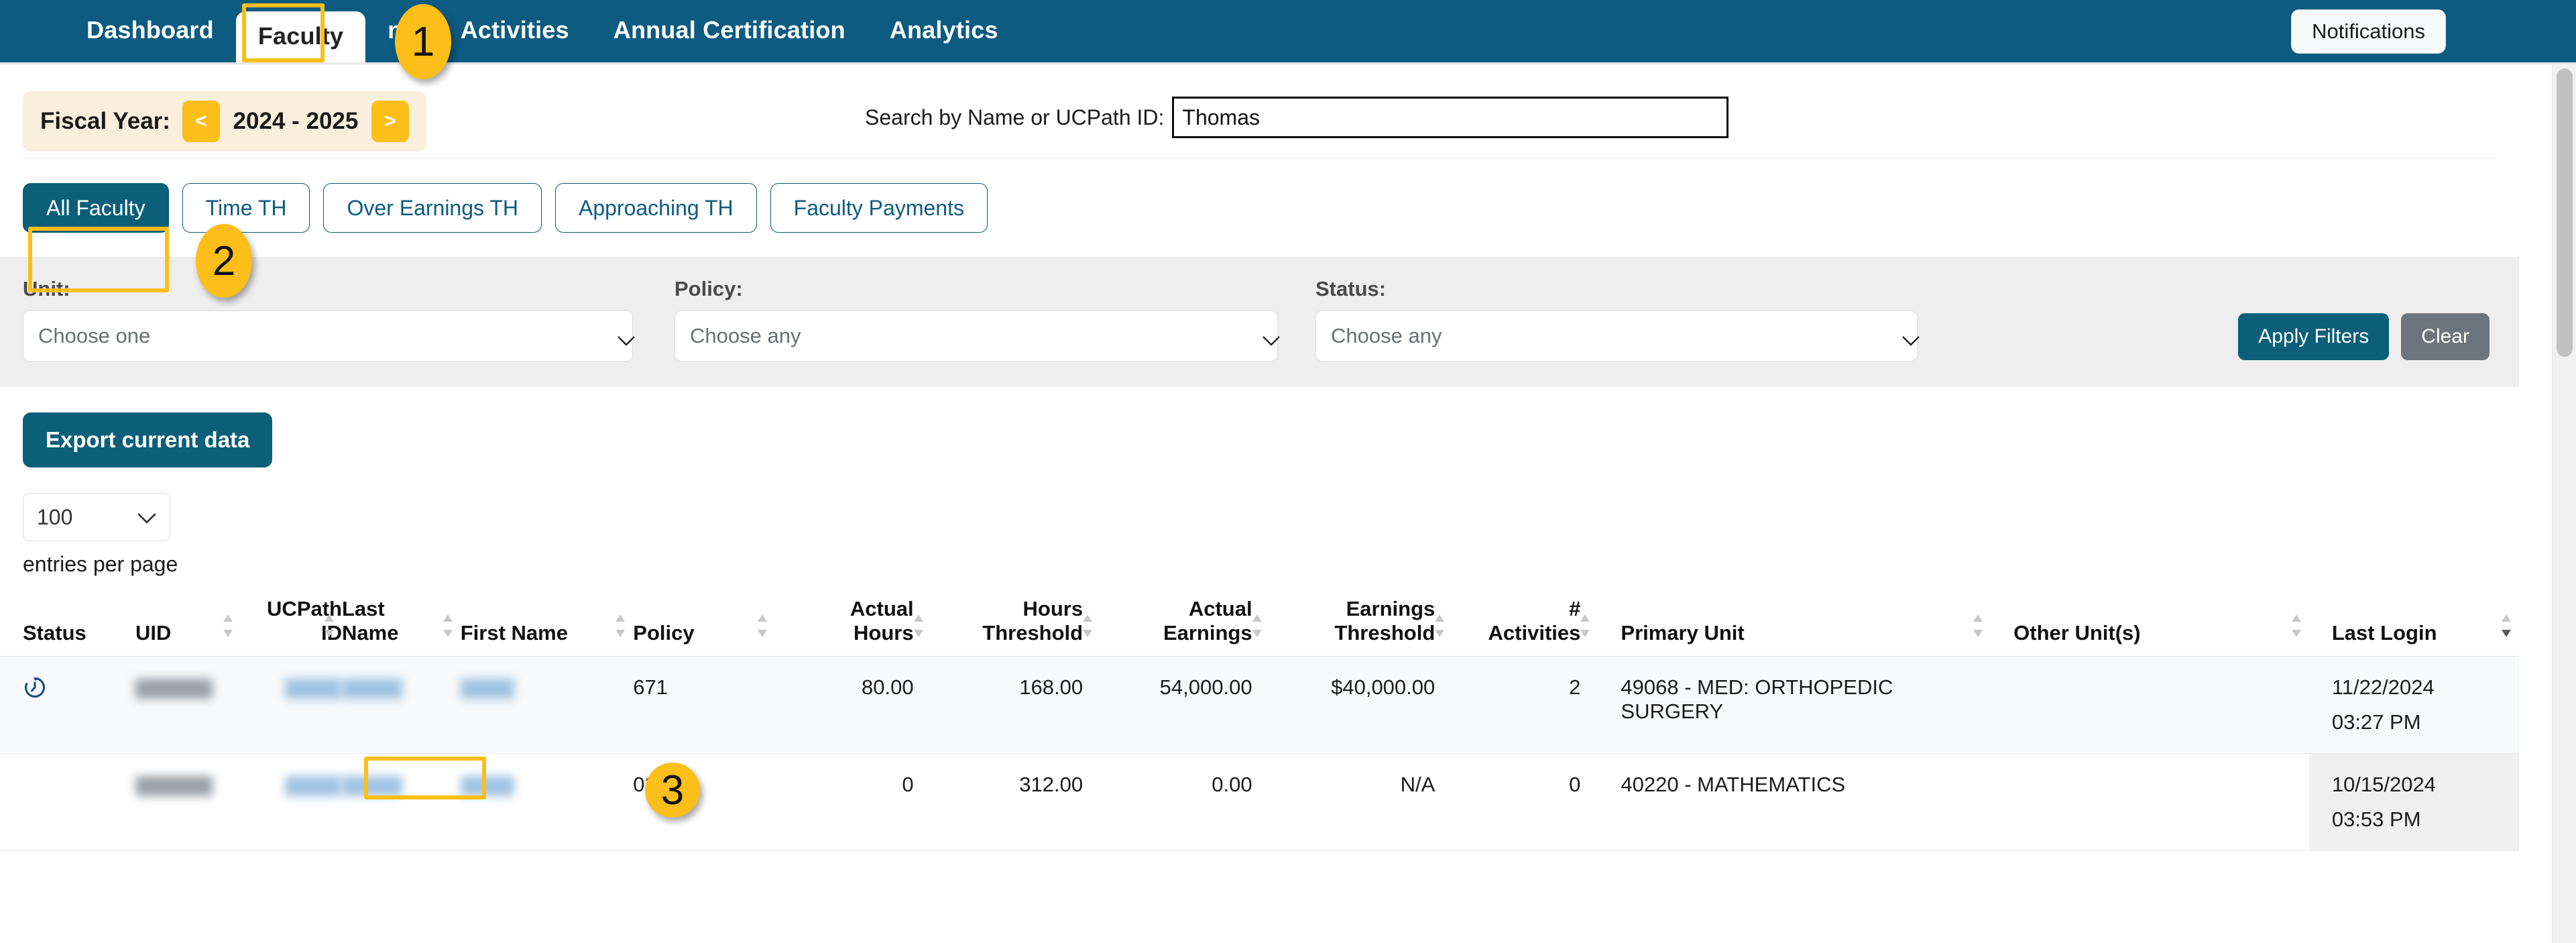  What do you see at coordinates (2150, 627) in the screenshot?
I see `col-other-units: Other Unit(s)` at bounding box center [2150, 627].